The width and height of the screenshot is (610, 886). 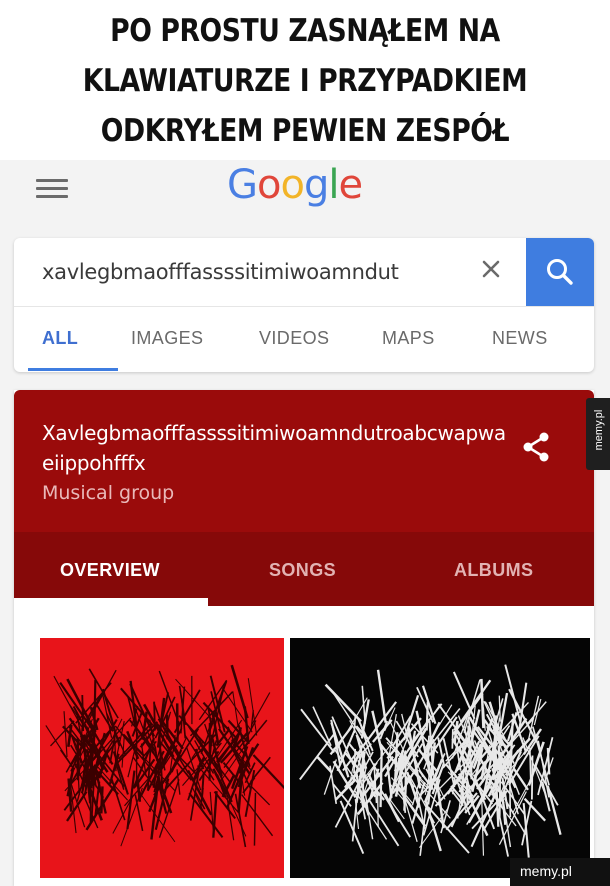 What do you see at coordinates (295, 185) in the screenshot?
I see `google-logo: Google` at bounding box center [295, 185].